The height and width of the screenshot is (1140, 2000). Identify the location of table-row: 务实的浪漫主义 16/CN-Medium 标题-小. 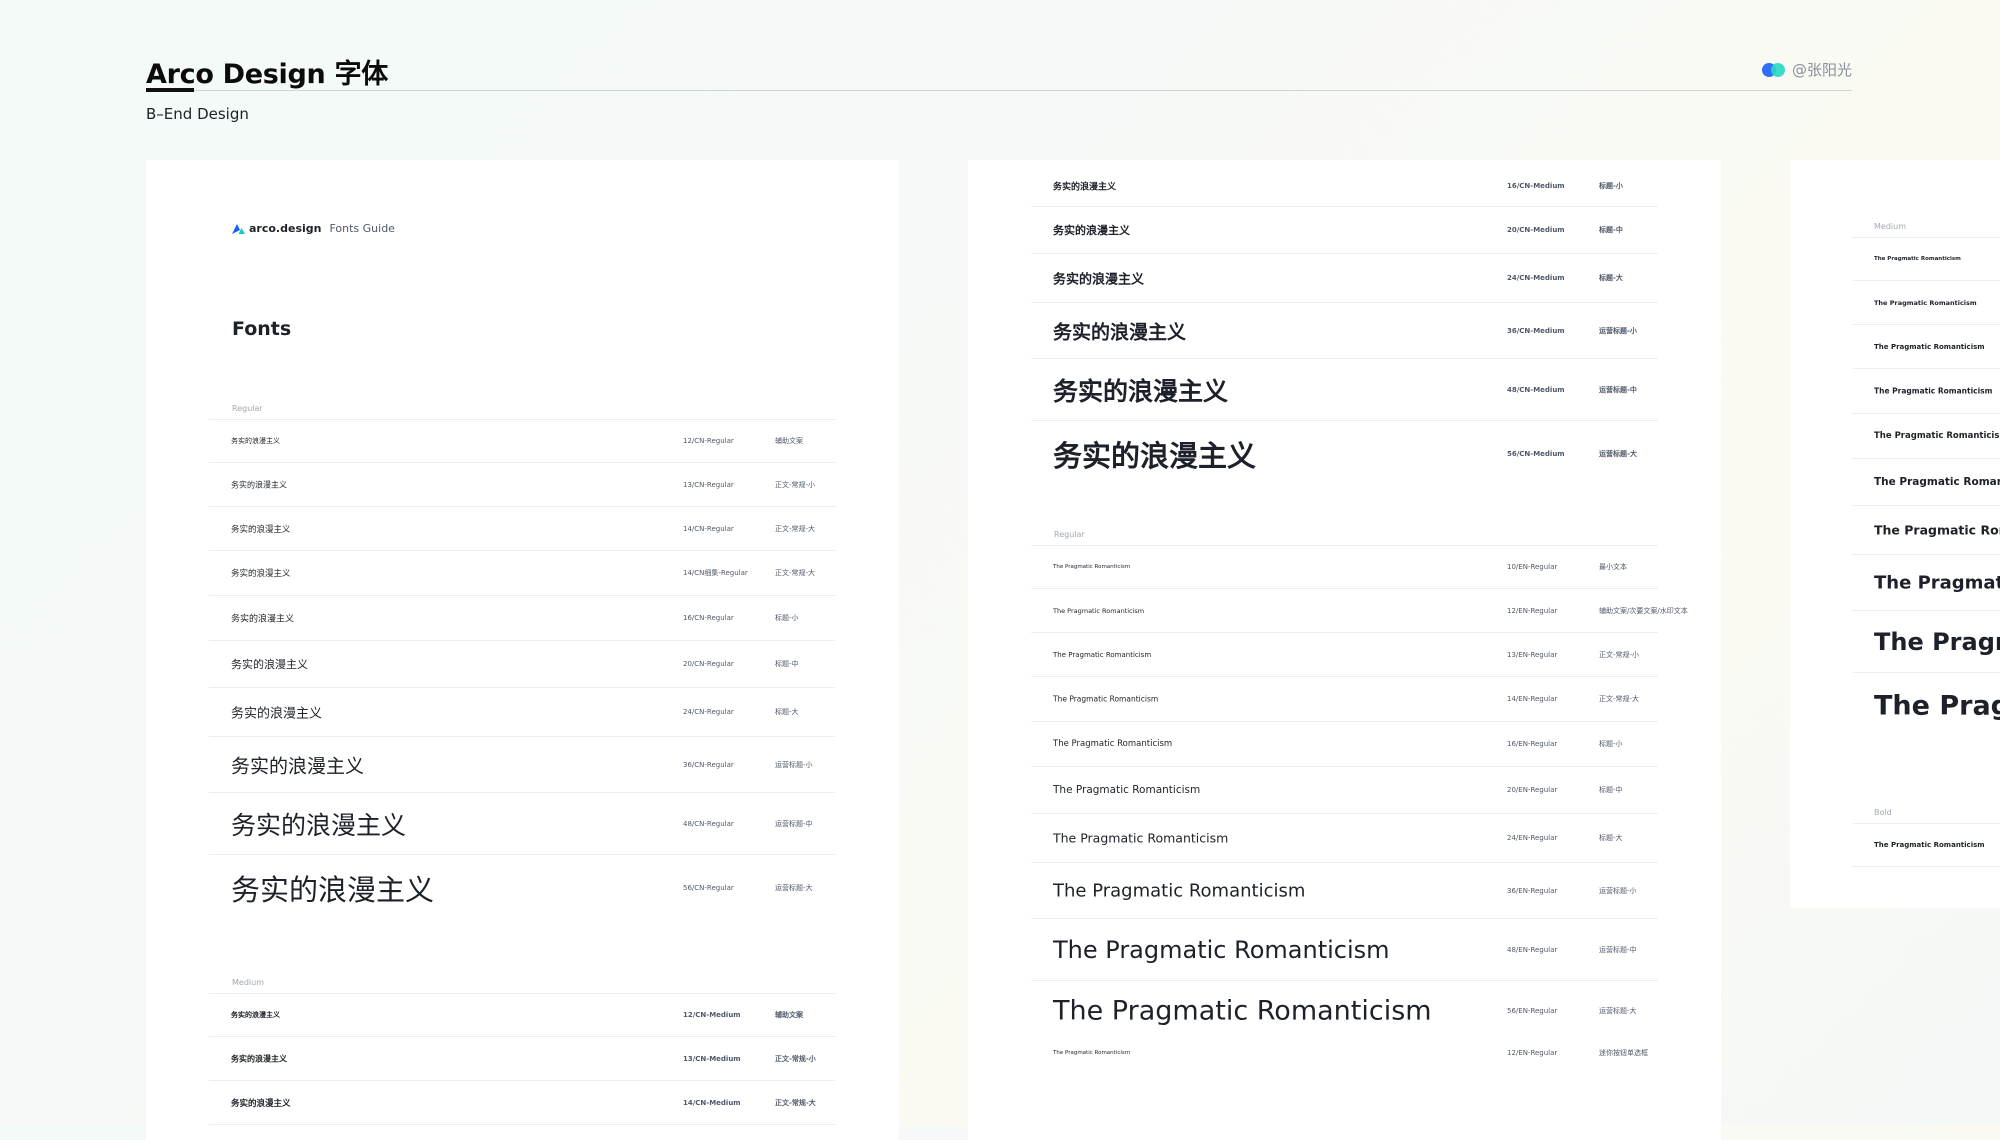
(1344, 186).